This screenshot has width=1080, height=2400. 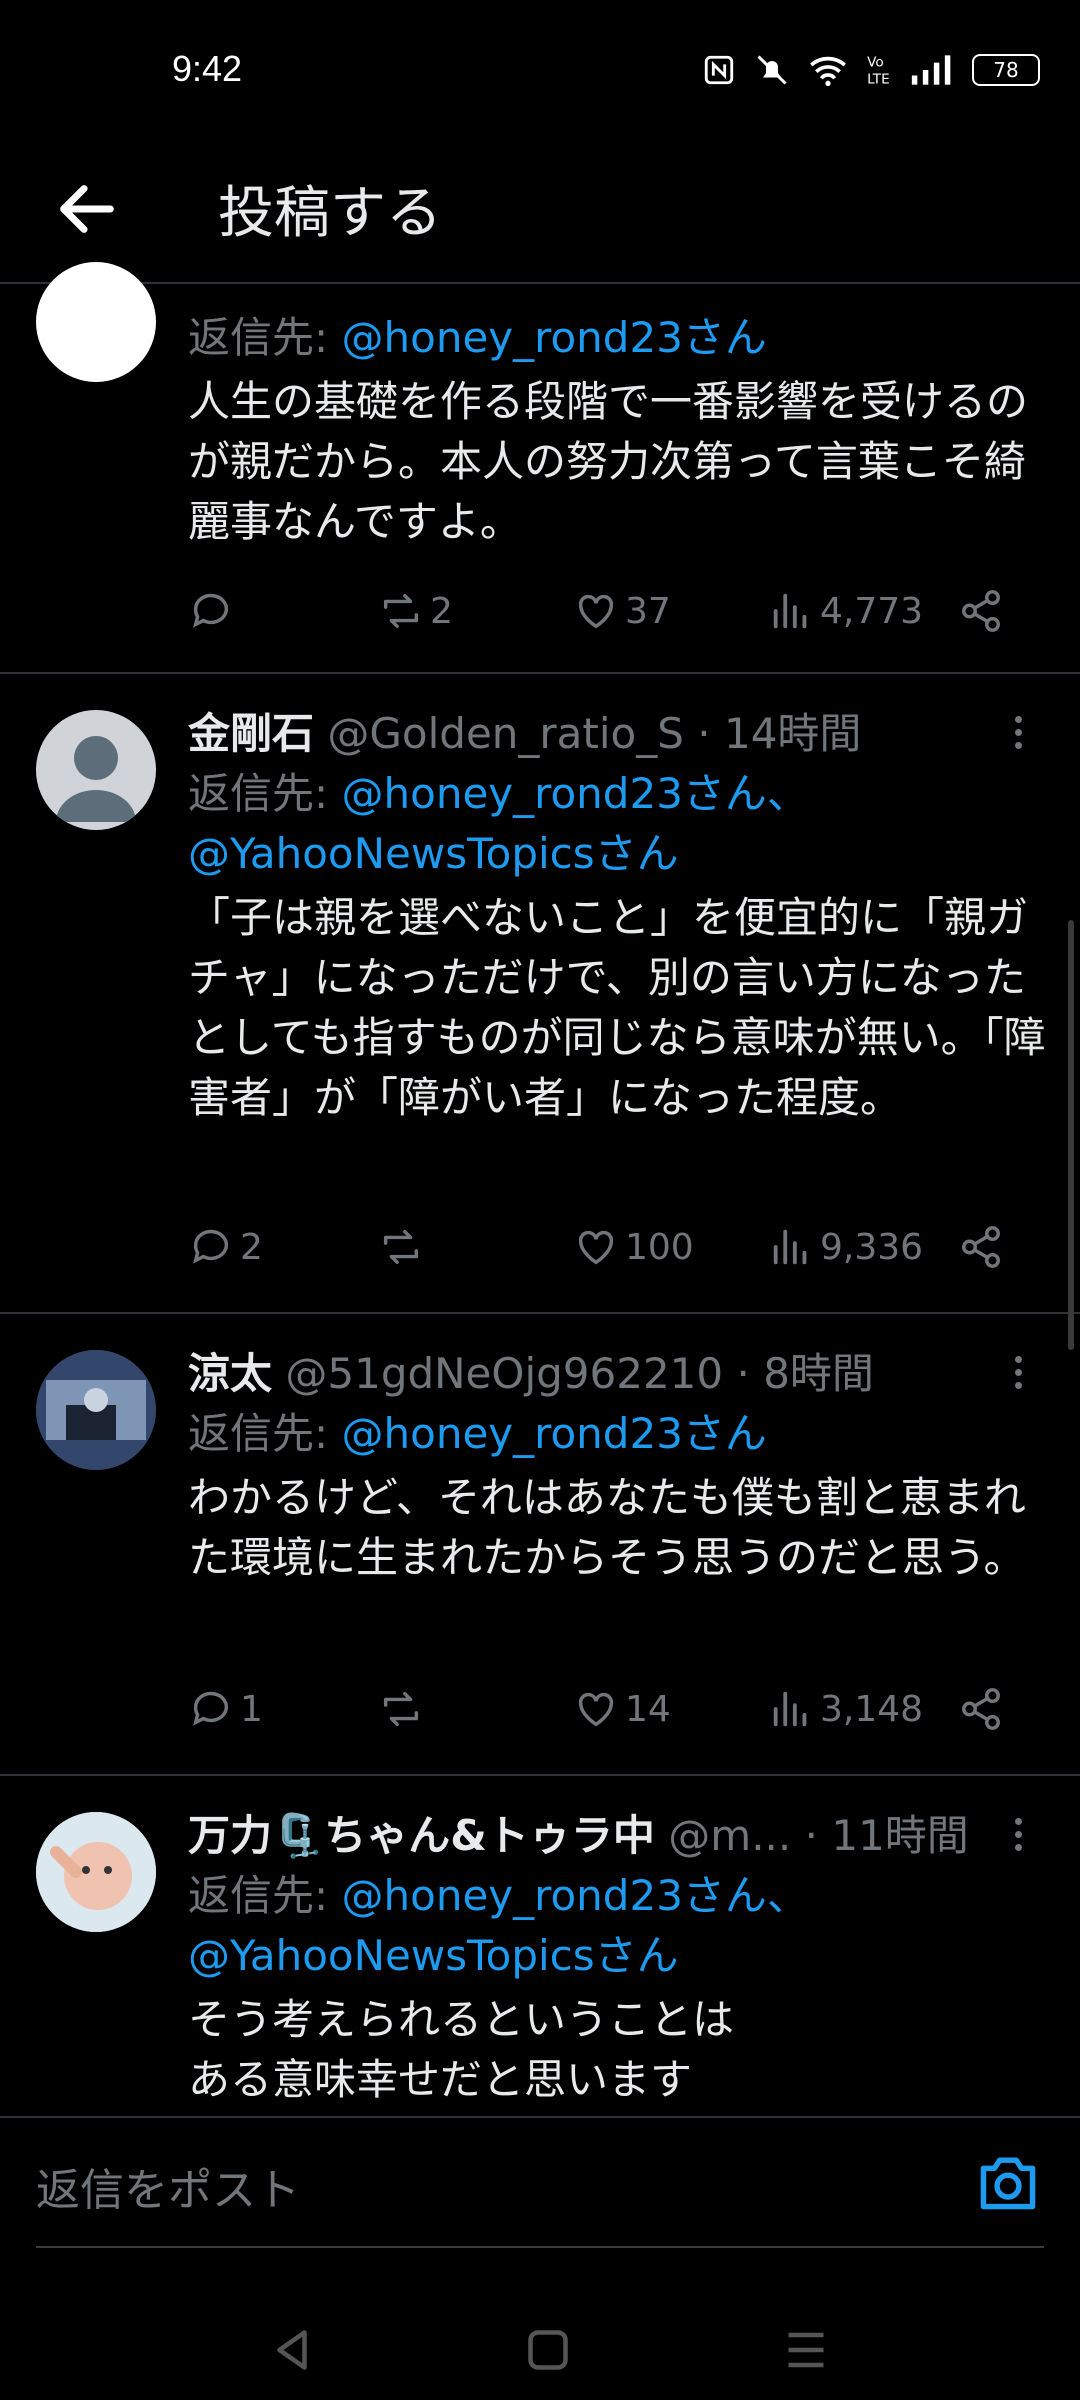 What do you see at coordinates (659, 1247) in the screenshot?
I see `like-count: 100` at bounding box center [659, 1247].